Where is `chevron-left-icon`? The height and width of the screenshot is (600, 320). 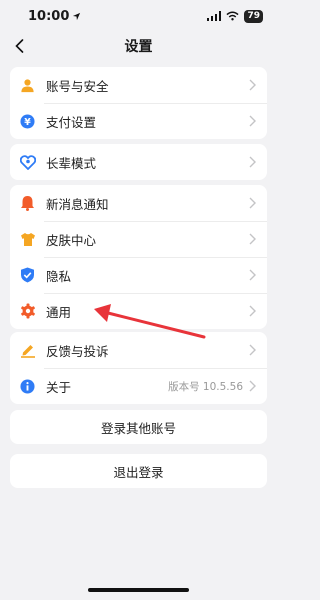
chevron-left-icon is located at coordinates (18, 46).